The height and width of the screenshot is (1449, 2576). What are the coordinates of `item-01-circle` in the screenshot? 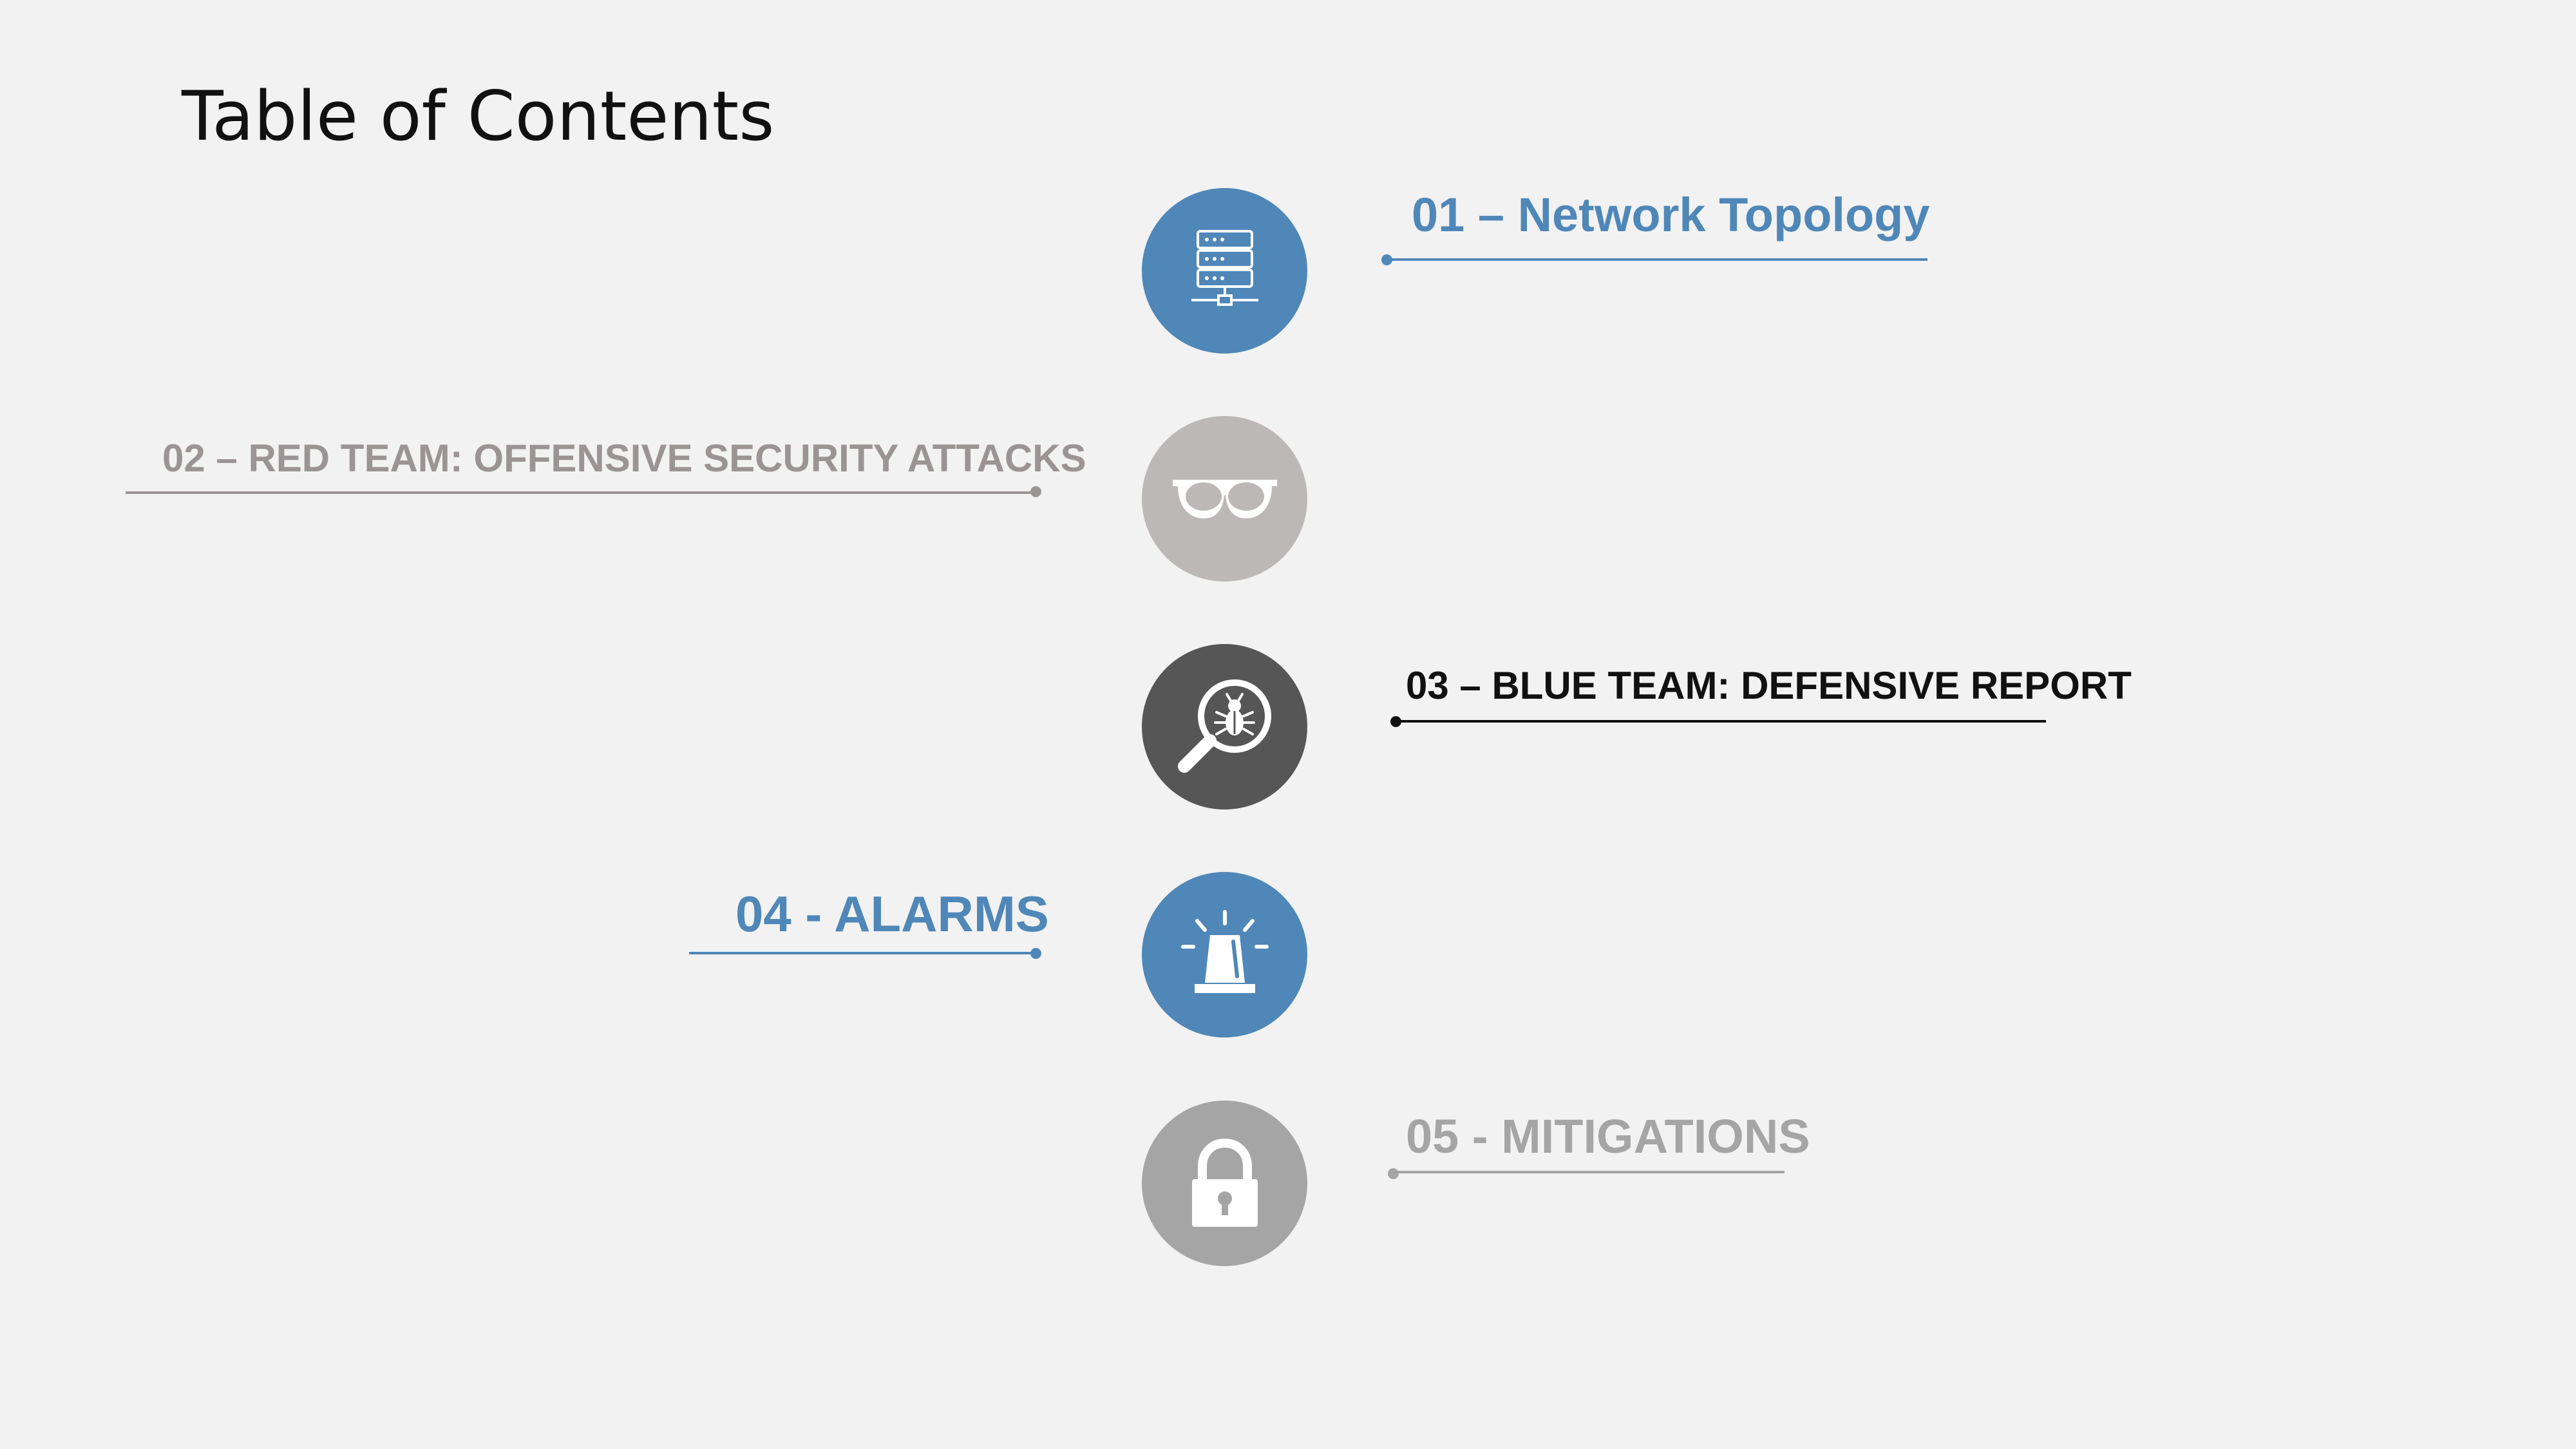 It's located at (1224, 271).